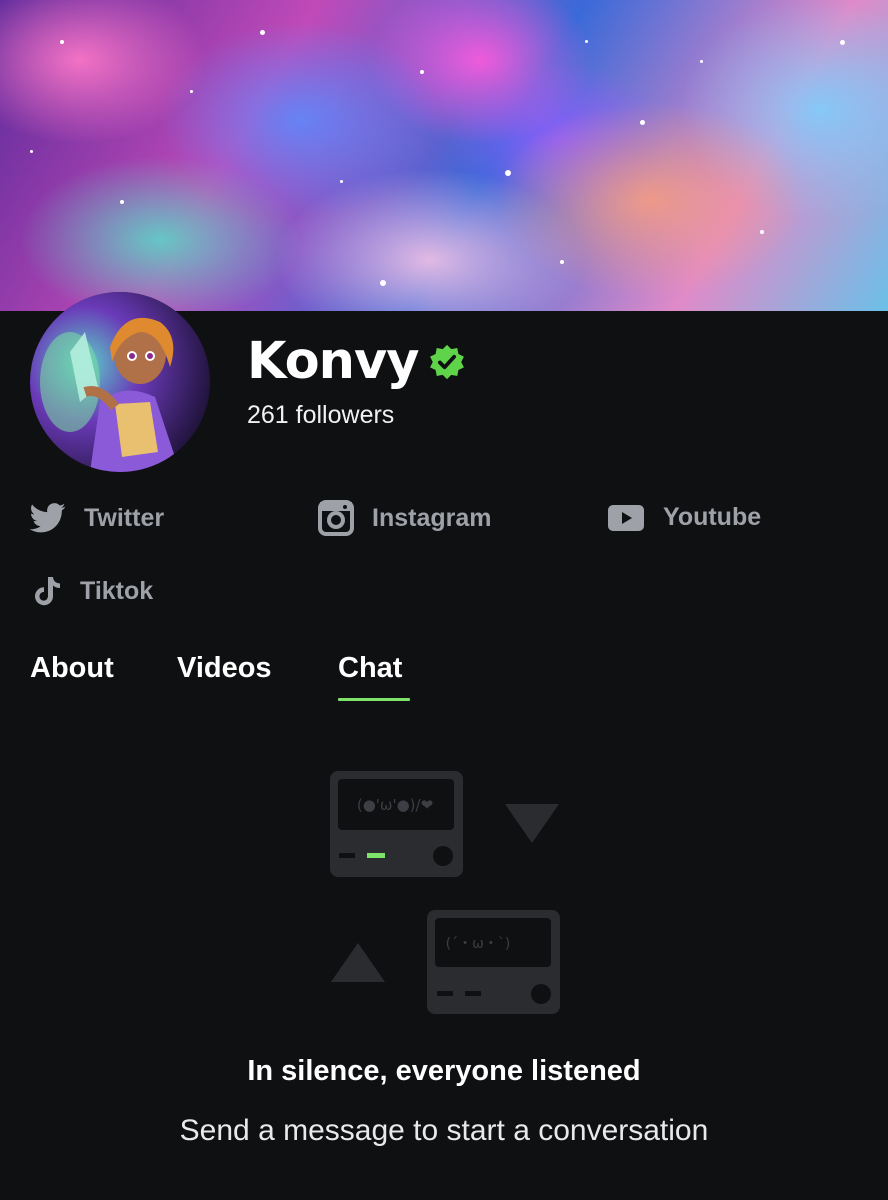 This screenshot has height=1200, width=888. What do you see at coordinates (48, 518) in the screenshot?
I see `twitter-icon` at bounding box center [48, 518].